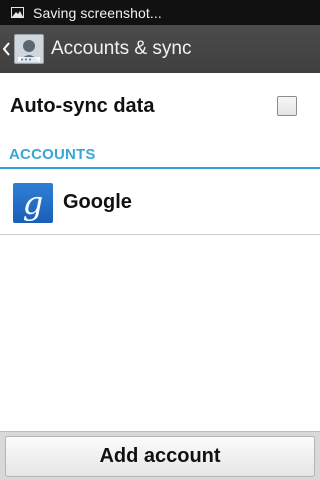 This screenshot has height=480, width=320. Describe the element at coordinates (287, 106) in the screenshot. I see `auto-sync-checkbox` at that location.